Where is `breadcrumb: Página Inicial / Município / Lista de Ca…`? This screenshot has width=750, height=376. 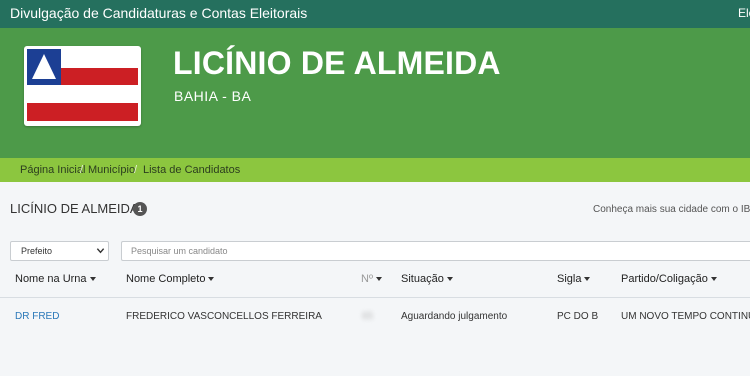 breadcrumb: Página Inicial / Município / Lista de Ca… is located at coordinates (375, 170).